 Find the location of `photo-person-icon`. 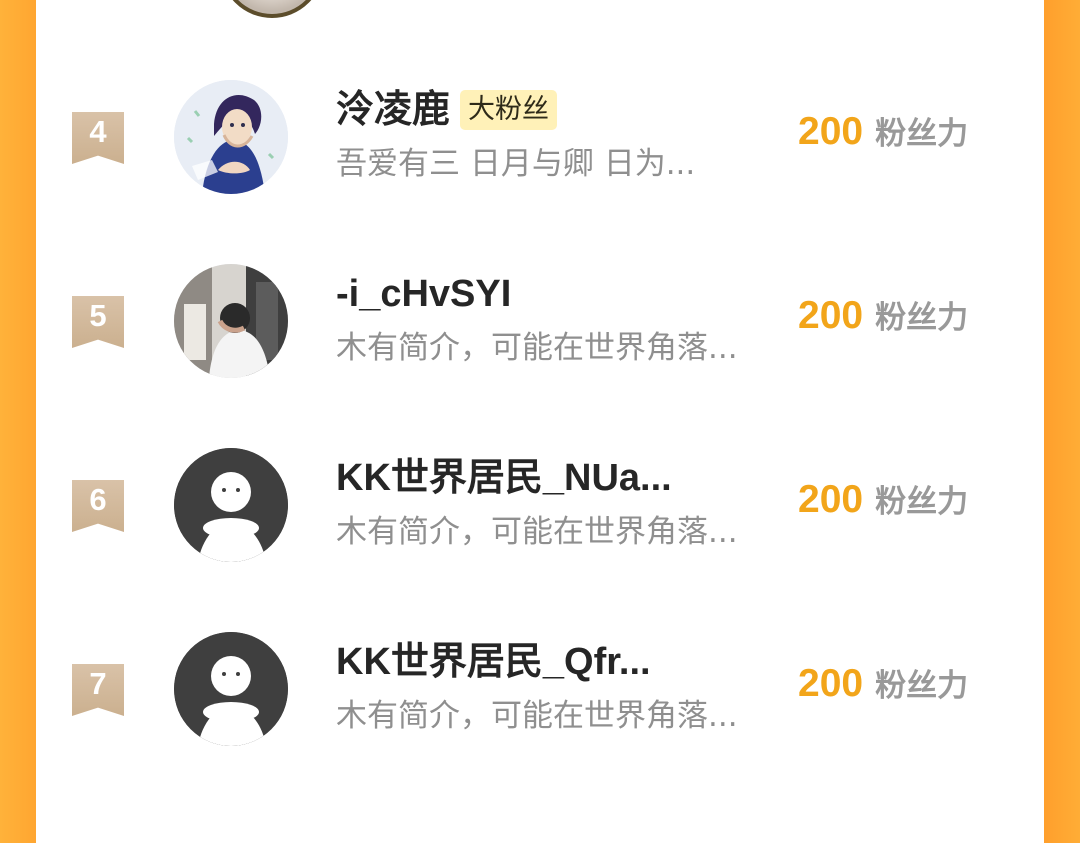

photo-person-icon is located at coordinates (231, 321).